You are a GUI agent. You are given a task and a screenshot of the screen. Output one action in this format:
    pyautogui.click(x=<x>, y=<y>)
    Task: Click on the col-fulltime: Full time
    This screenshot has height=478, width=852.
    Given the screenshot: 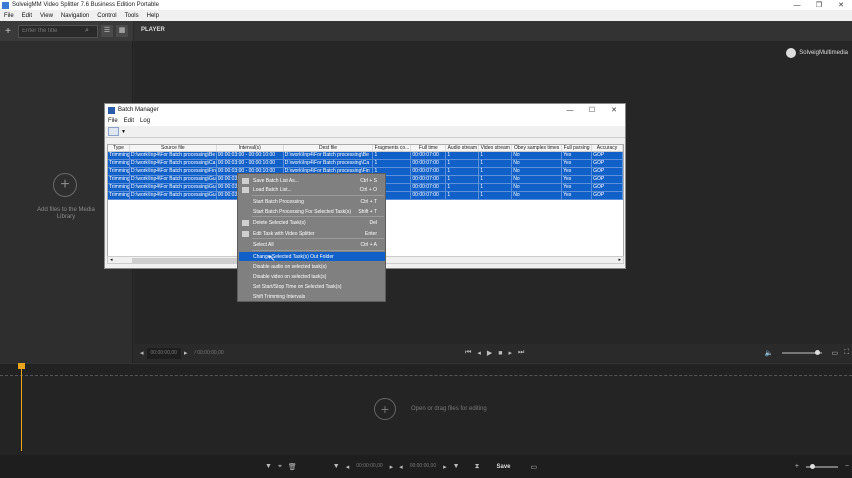 What is the action you would take?
    pyautogui.click(x=429, y=148)
    